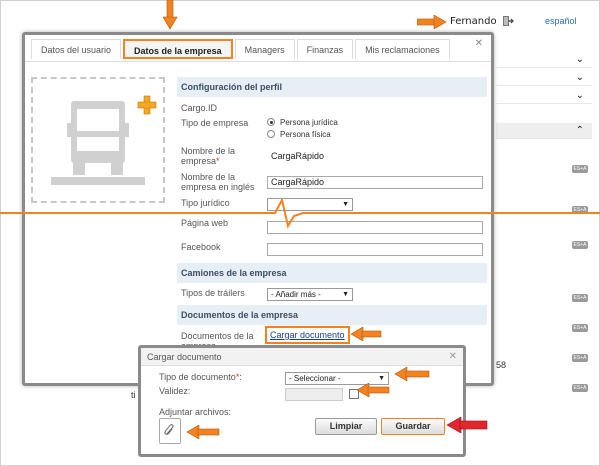 The image size is (600, 466). I want to click on plus-icon, so click(147, 105).